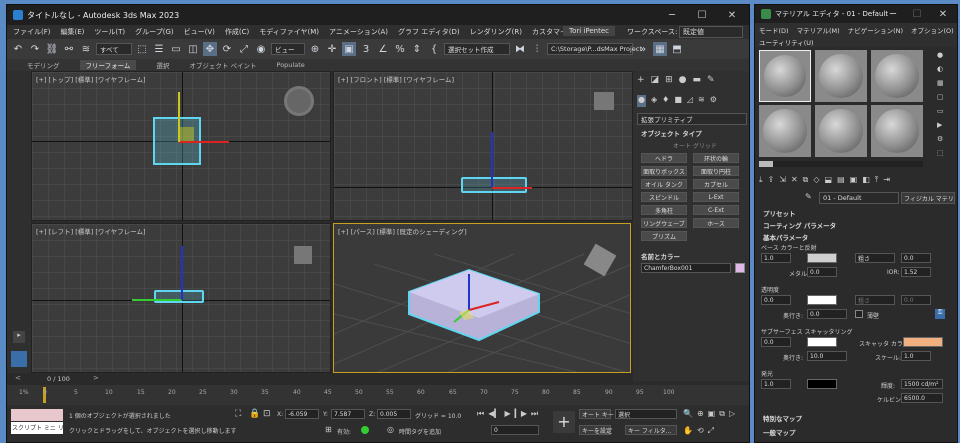  What do you see at coordinates (782, 181) in the screenshot?
I see `assign-to-selection-icon: ⇲` at bounding box center [782, 181].